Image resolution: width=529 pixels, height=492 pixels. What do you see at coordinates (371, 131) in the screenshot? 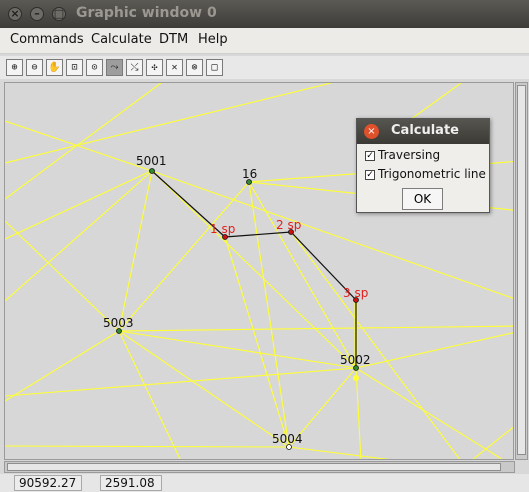
I see `dialog-close-button: ×` at bounding box center [371, 131].